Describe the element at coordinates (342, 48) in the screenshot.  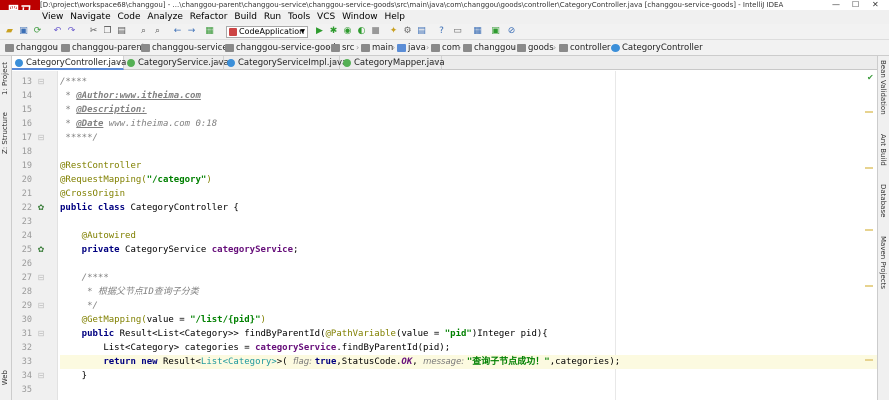
I see `breadcrumb-item: src` at that location.